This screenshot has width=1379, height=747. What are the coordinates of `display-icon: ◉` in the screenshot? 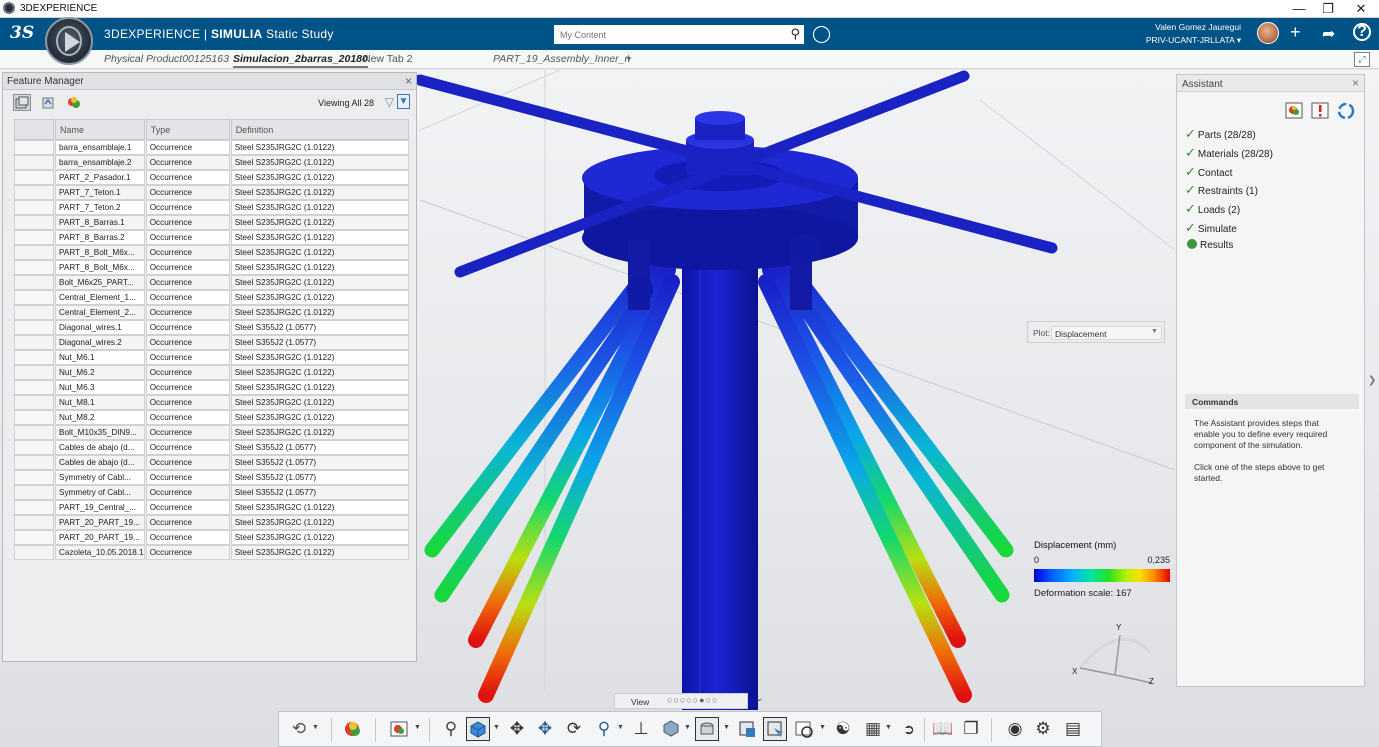 It's located at (1015, 729).